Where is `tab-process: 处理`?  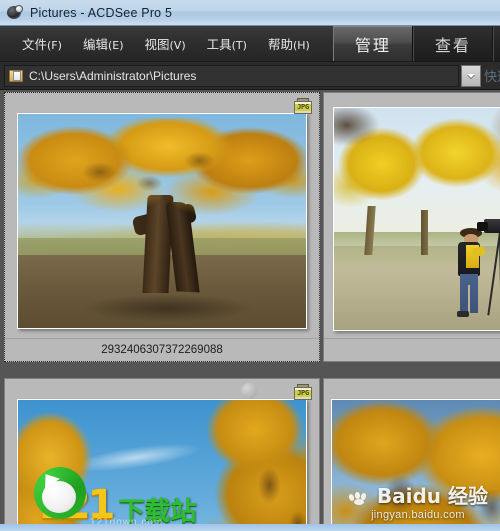 tab-process: 处理 is located at coordinates (496, 43).